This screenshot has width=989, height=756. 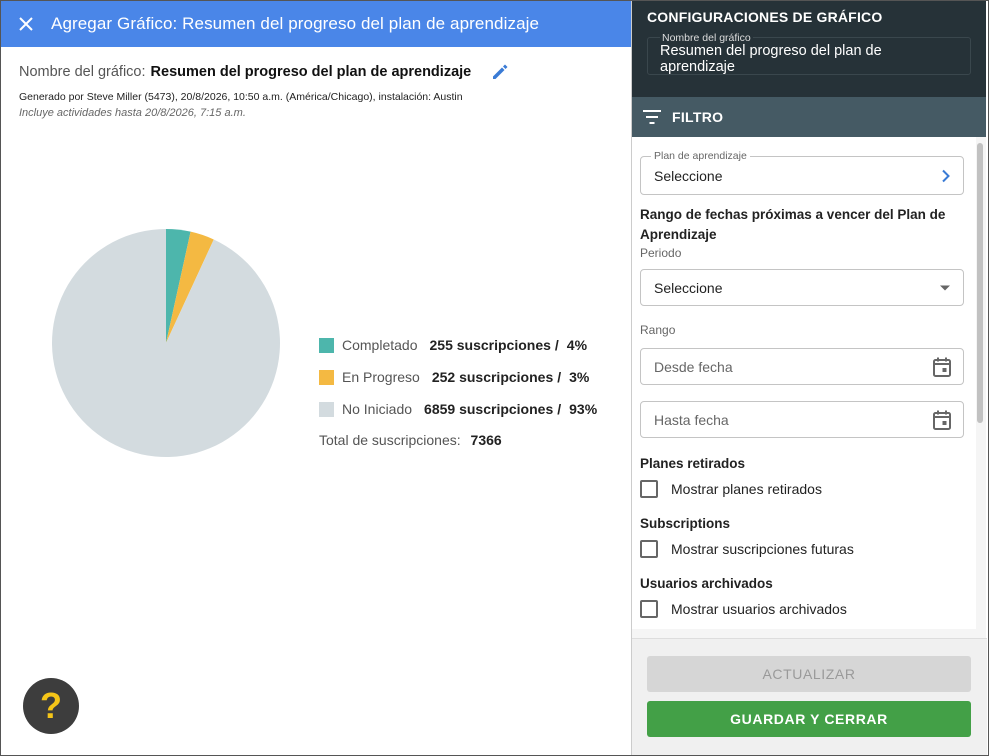 I want to click on subscriptions-title: Subscriptions, so click(x=685, y=523).